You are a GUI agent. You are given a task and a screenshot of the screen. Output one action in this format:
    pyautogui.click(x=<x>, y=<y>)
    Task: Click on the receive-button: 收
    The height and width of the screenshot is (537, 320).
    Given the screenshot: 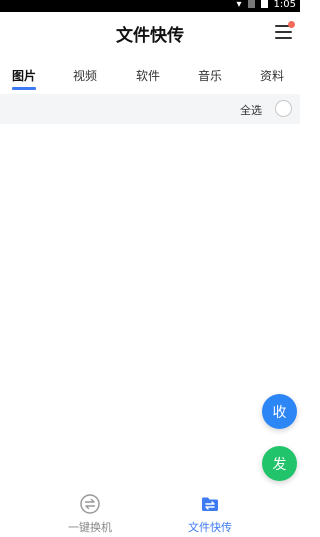 What is the action you would take?
    pyautogui.click(x=279, y=411)
    